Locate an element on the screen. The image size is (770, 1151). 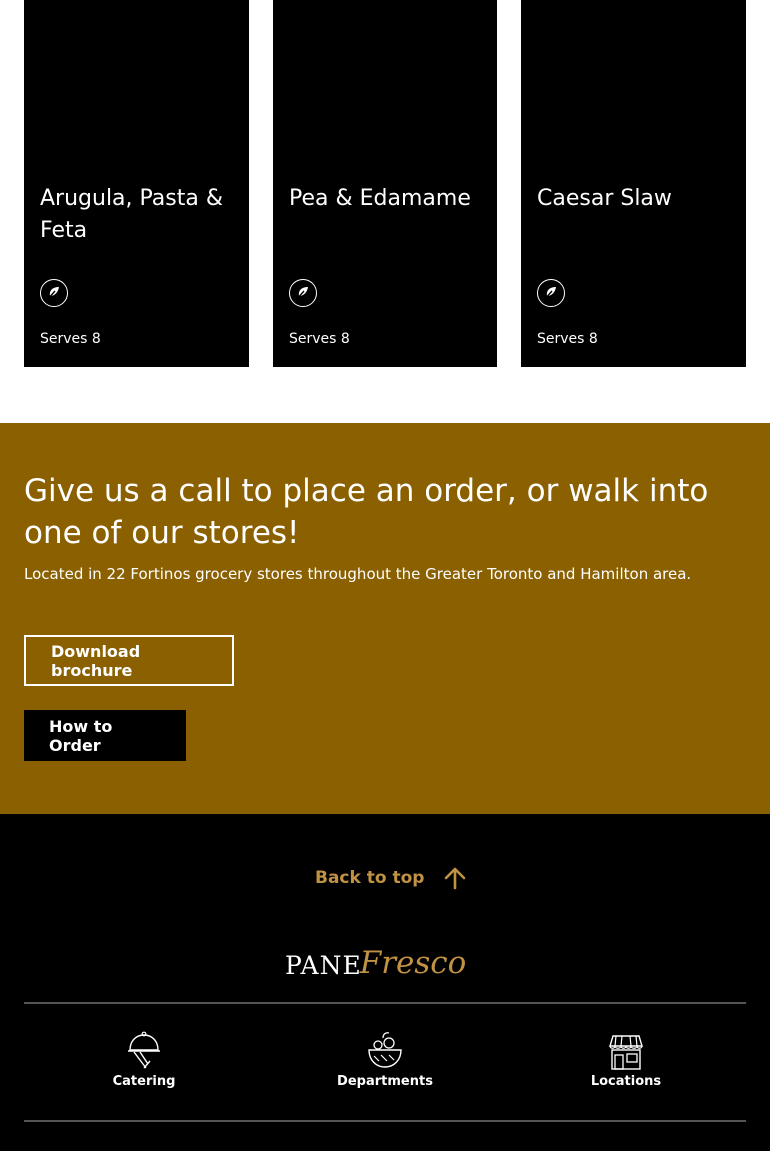
logo-pane-text: PANE is located at coordinates (323, 965).